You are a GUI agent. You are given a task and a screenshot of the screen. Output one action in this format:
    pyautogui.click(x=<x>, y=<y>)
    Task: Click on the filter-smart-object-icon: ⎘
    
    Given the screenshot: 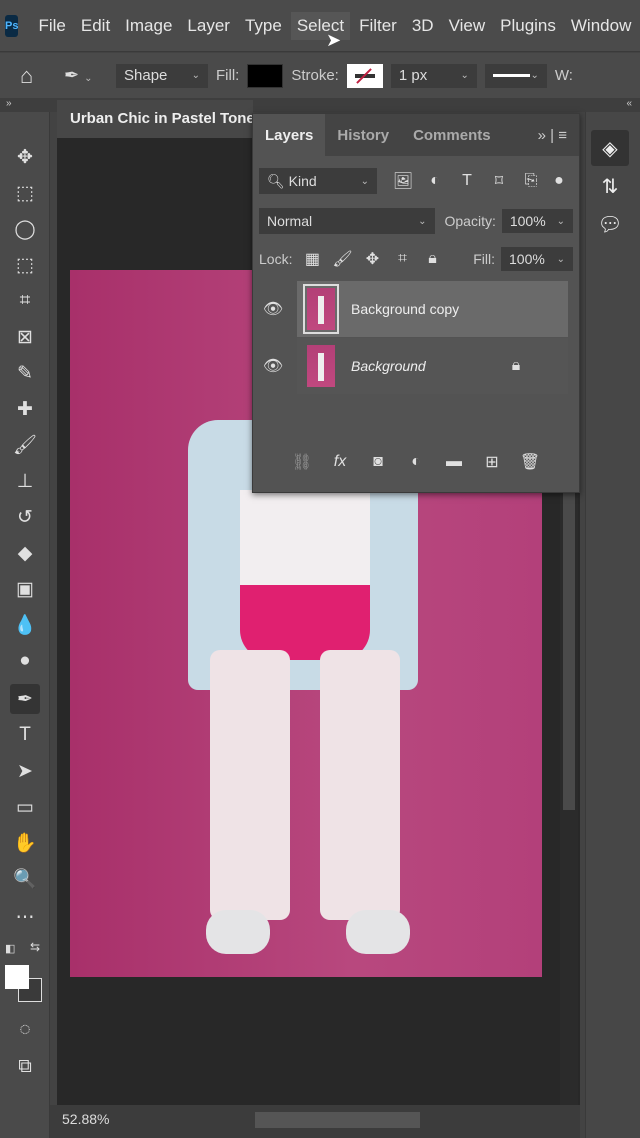 What is the action you would take?
    pyautogui.click(x=531, y=181)
    